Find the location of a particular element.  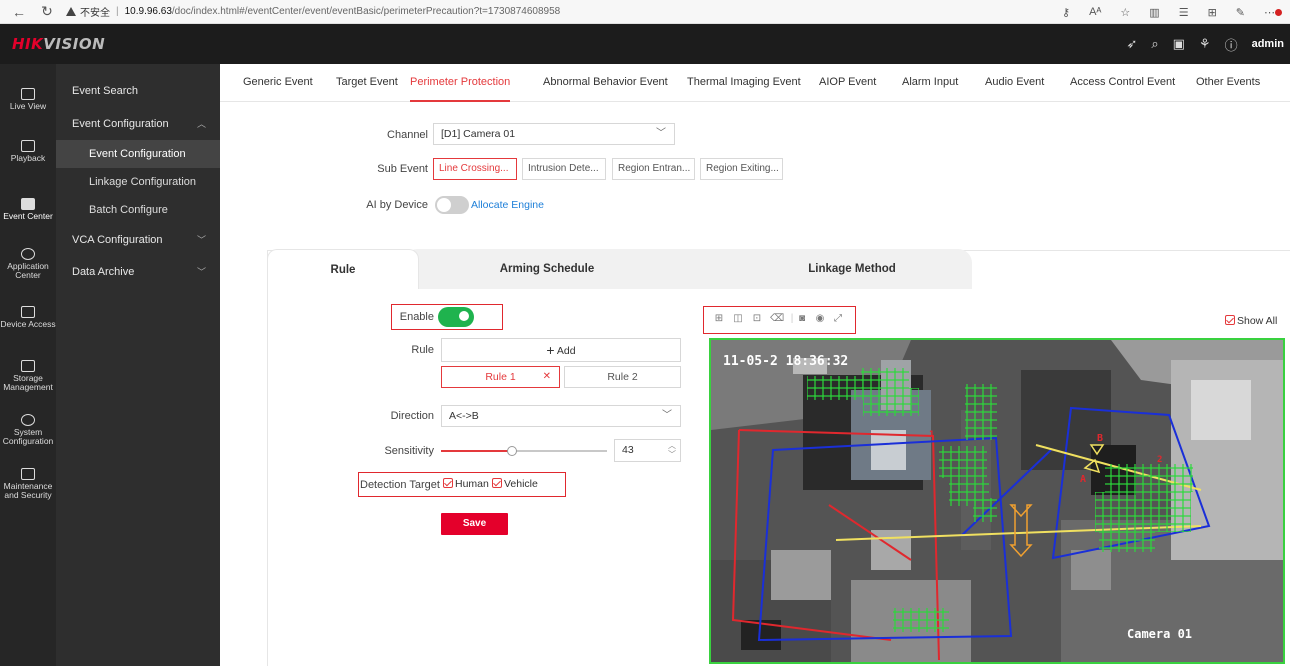

channel-label: Channel is located at coordinates (407, 135).